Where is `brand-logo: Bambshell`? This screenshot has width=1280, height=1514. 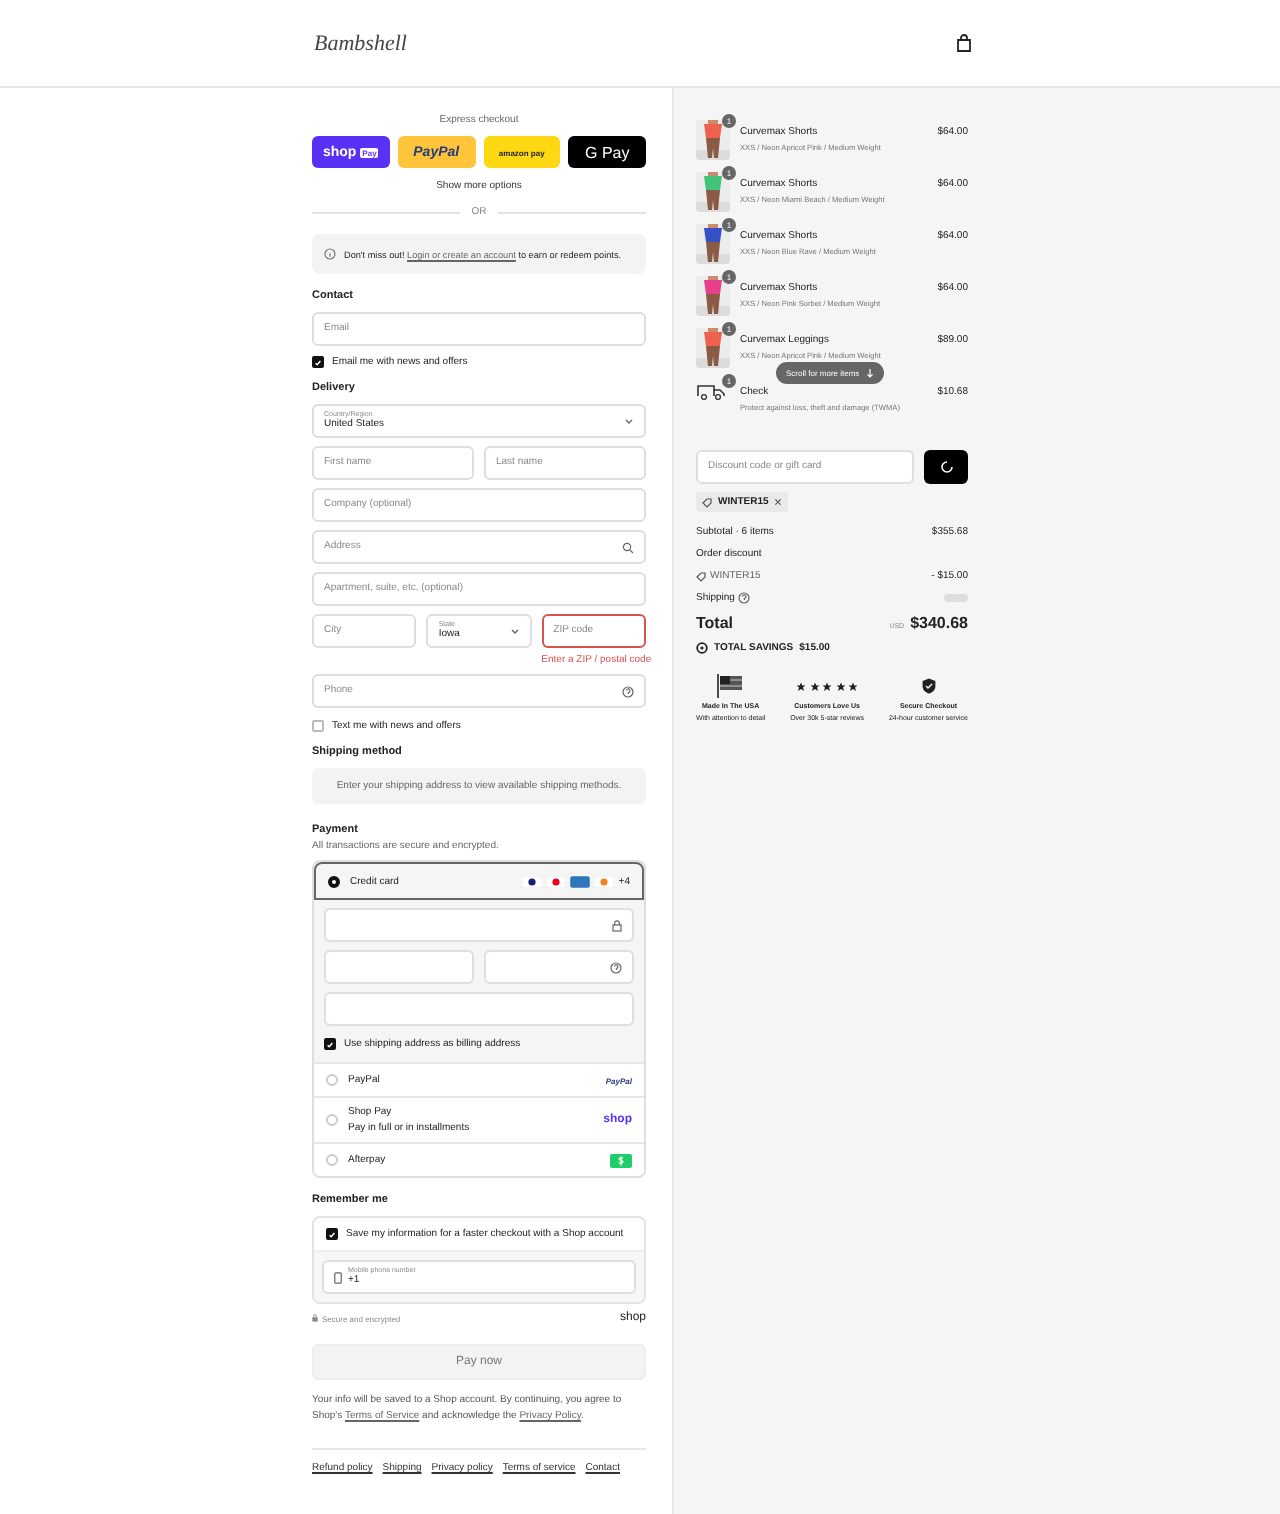 brand-logo: Bambshell is located at coordinates (360, 43).